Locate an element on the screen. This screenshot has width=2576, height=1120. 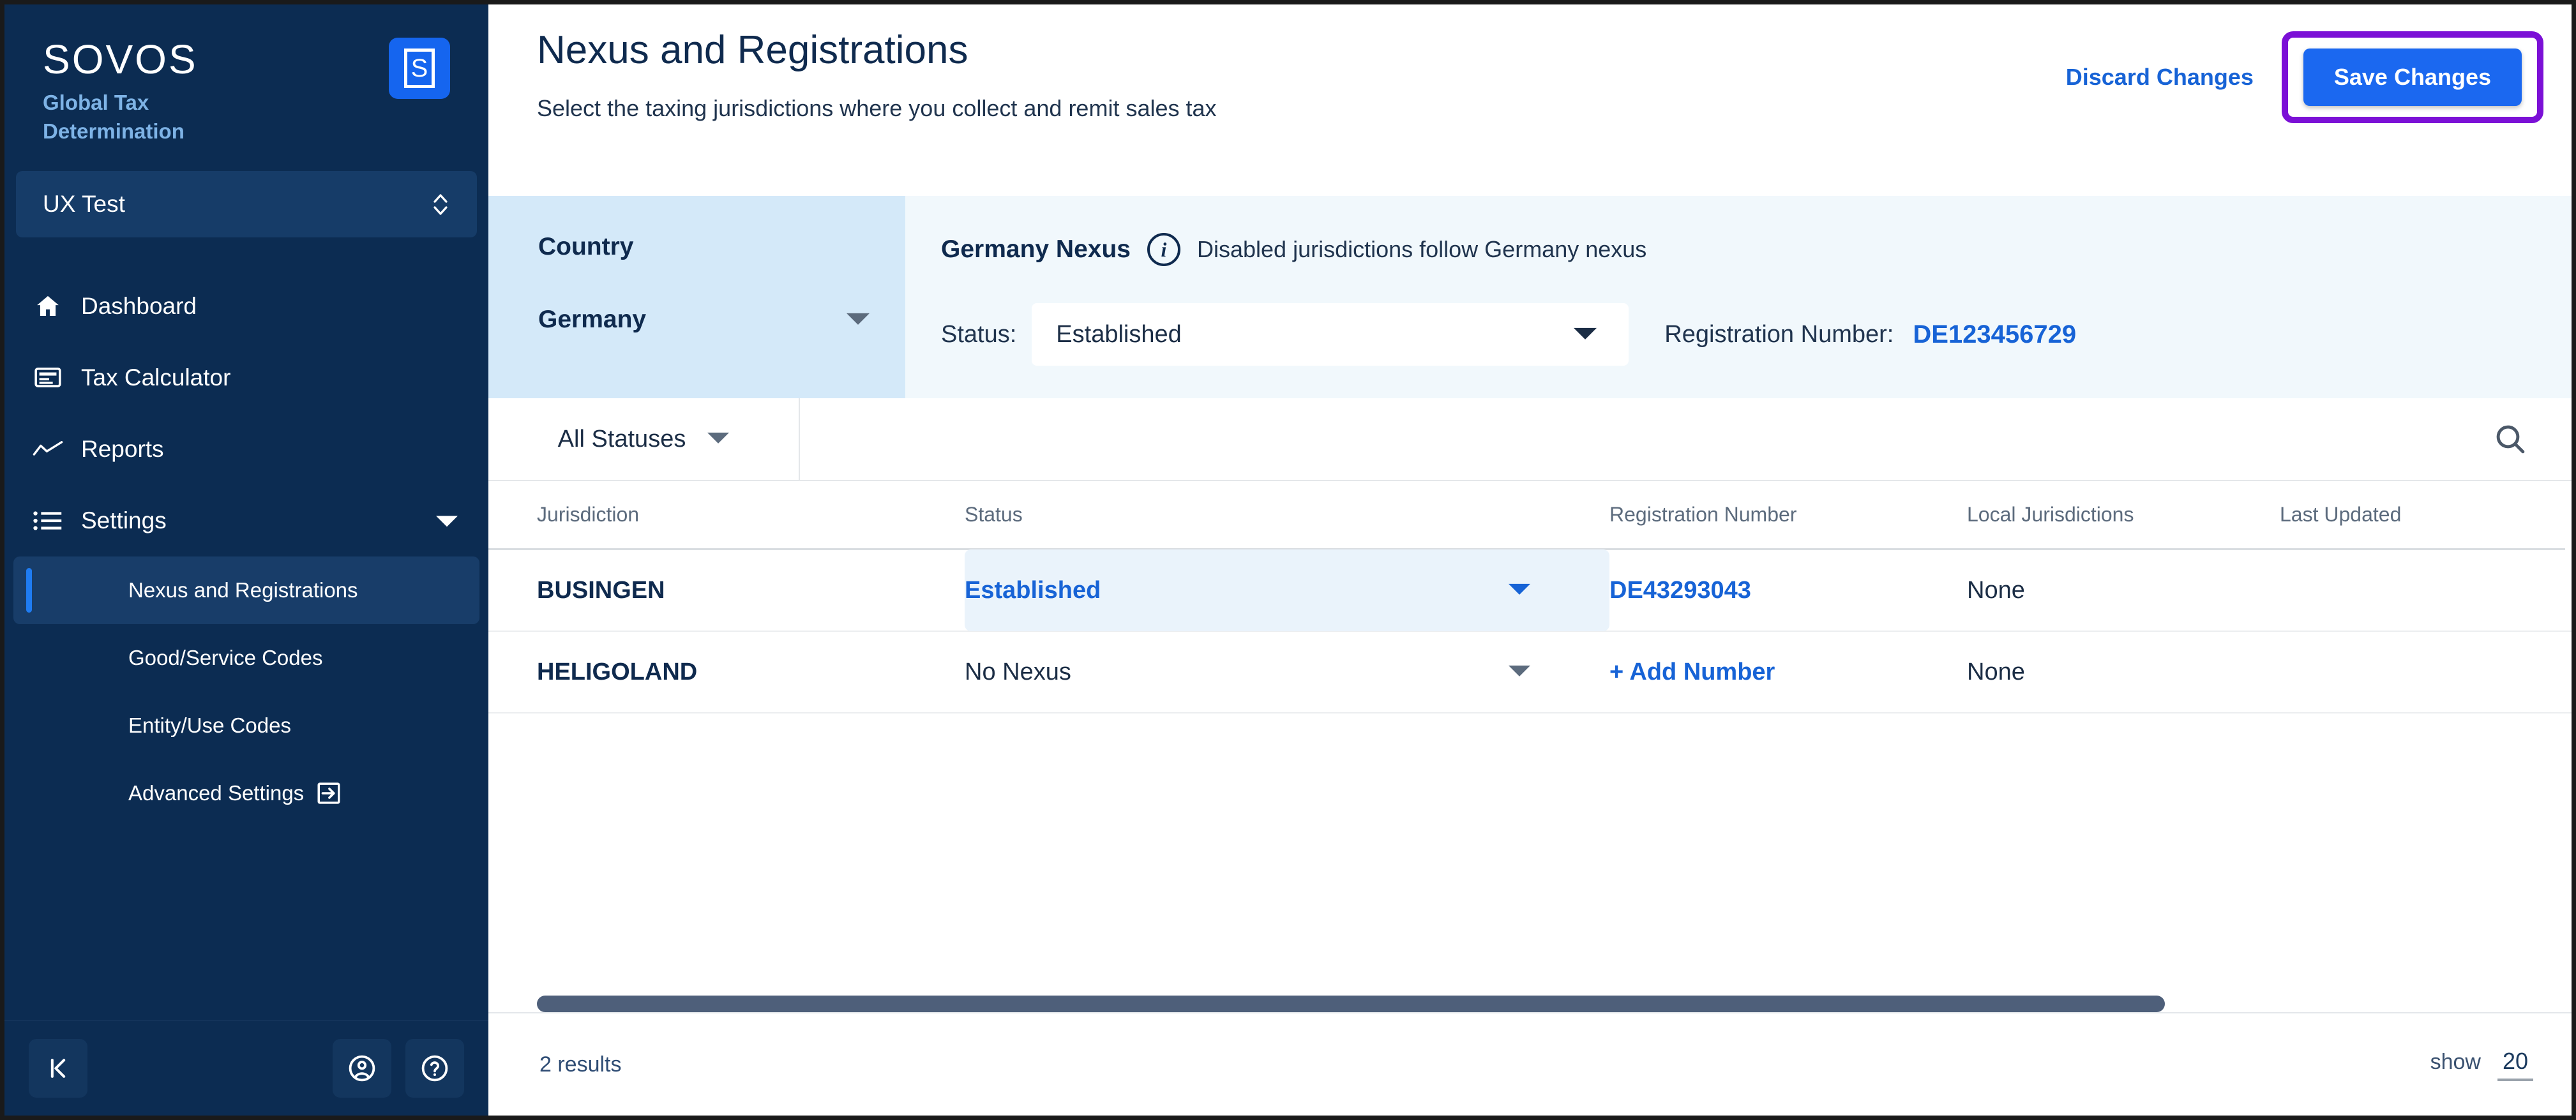
cell-status-value: Established is located at coordinates (1033, 590).